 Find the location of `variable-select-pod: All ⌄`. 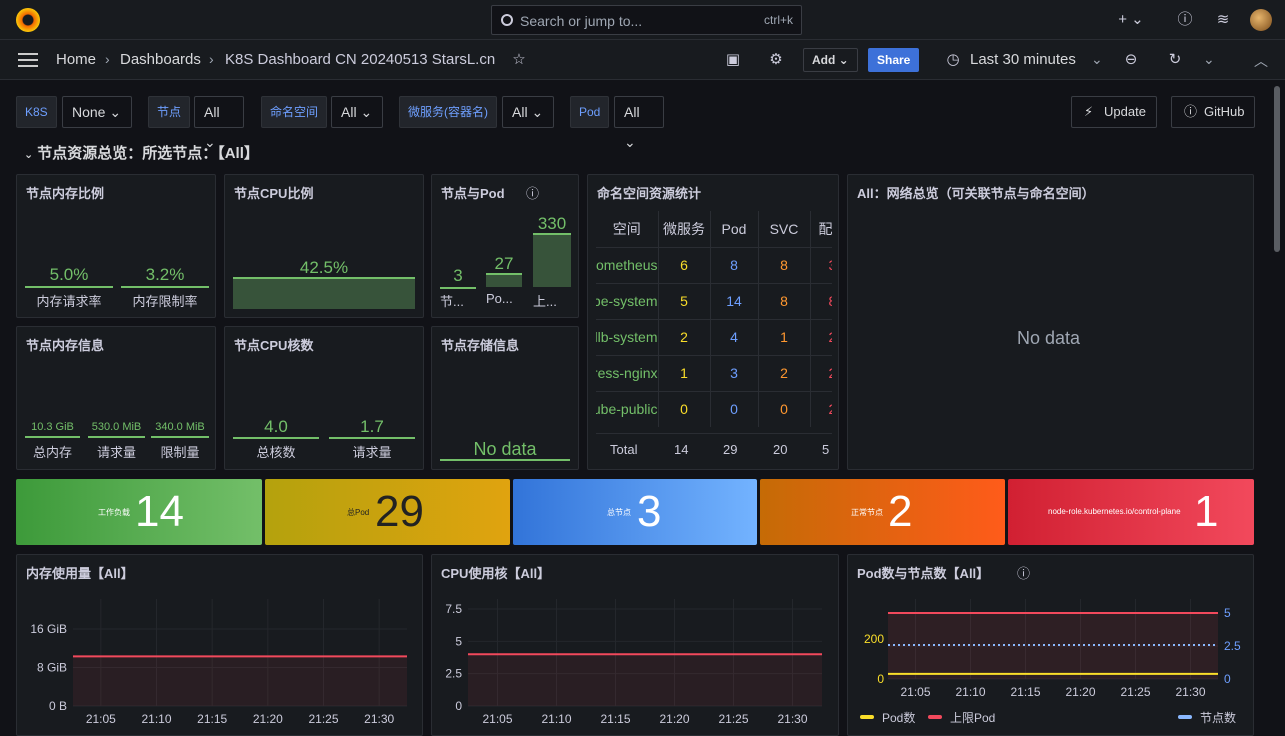

variable-select-pod: All ⌄ is located at coordinates (639, 123).